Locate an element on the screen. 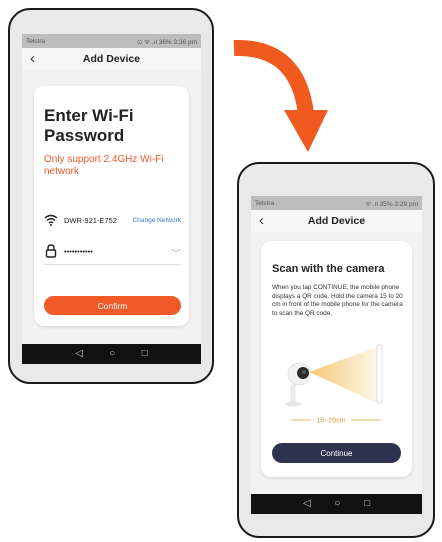  password-underline is located at coordinates (112, 264).